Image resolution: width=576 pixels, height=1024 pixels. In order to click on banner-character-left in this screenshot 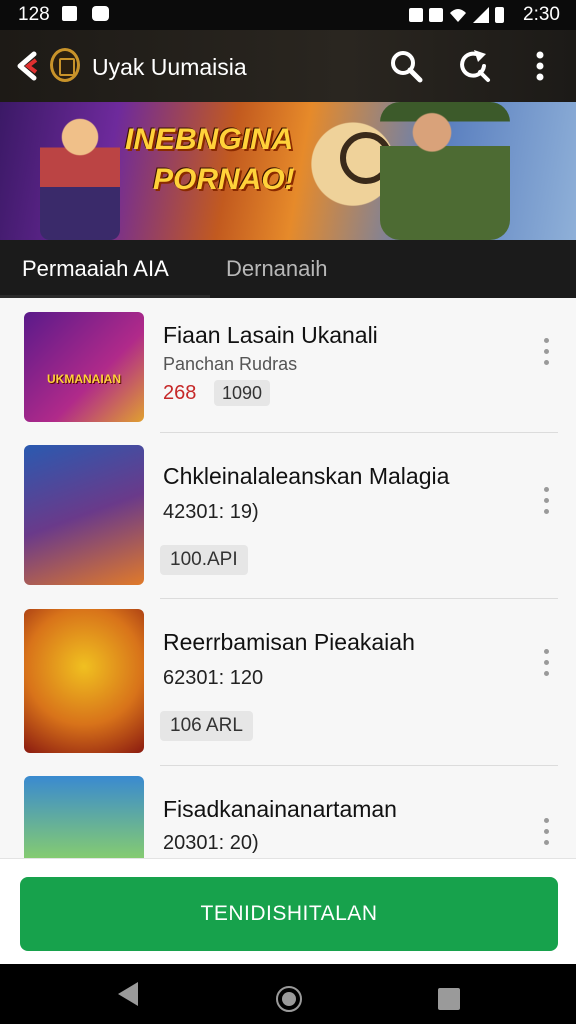, I will do `click(80, 174)`.